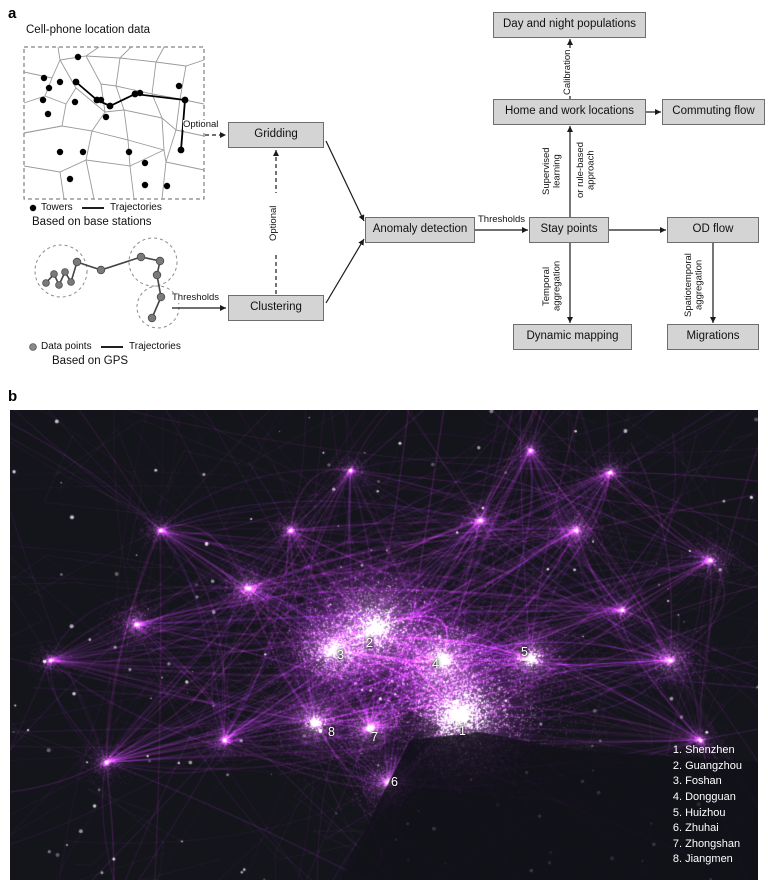 The height and width of the screenshot is (880, 768). I want to click on city-legend-item: 8. Jiangmen, so click(702, 859).